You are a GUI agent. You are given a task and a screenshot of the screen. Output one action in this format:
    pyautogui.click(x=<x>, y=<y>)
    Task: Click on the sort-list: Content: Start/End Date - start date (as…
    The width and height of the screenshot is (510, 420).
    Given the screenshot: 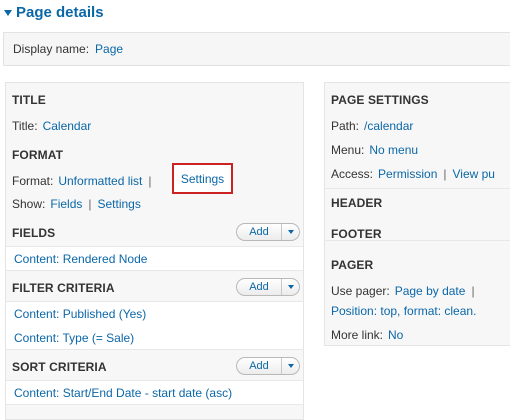 What is the action you would take?
    pyautogui.click(x=154, y=392)
    